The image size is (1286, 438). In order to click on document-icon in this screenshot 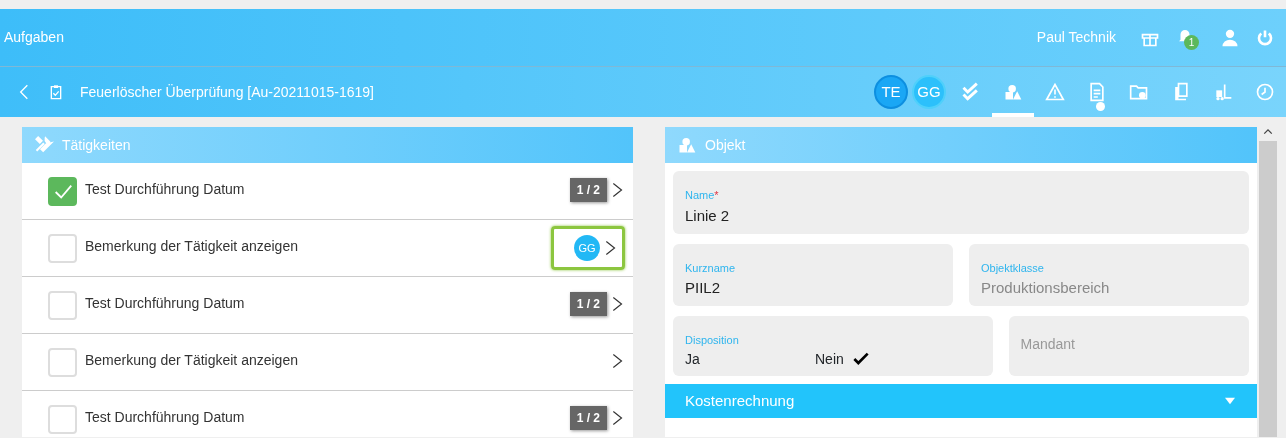, I will do `click(1097, 92)`.